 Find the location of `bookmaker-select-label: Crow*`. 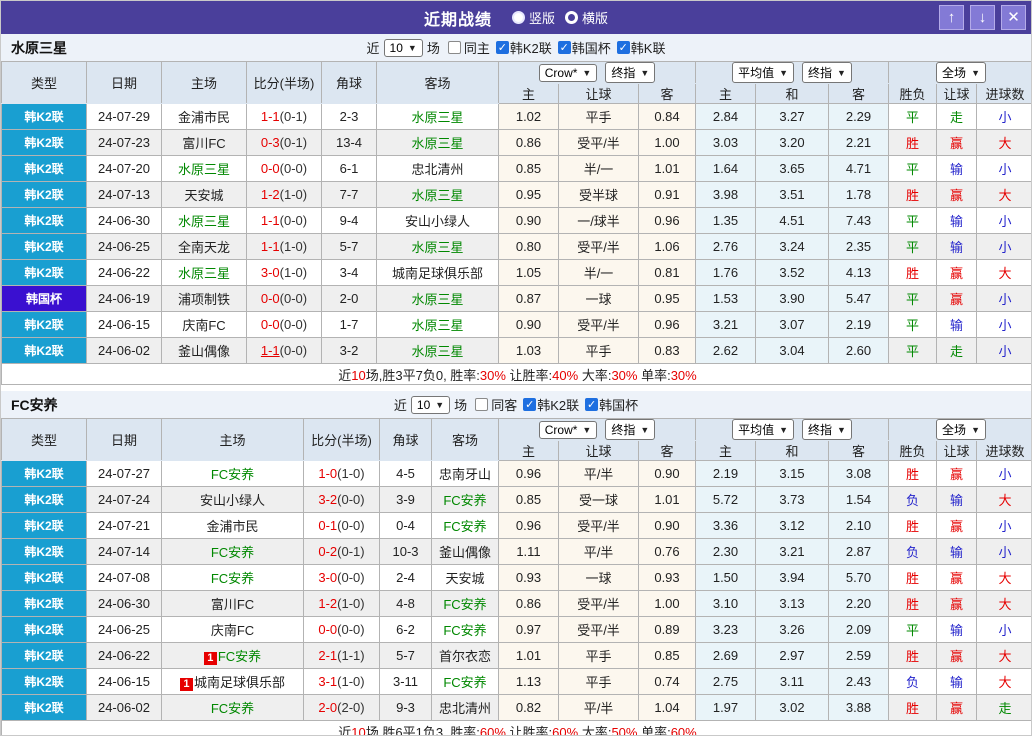

bookmaker-select-label: Crow* is located at coordinates (561, 430).